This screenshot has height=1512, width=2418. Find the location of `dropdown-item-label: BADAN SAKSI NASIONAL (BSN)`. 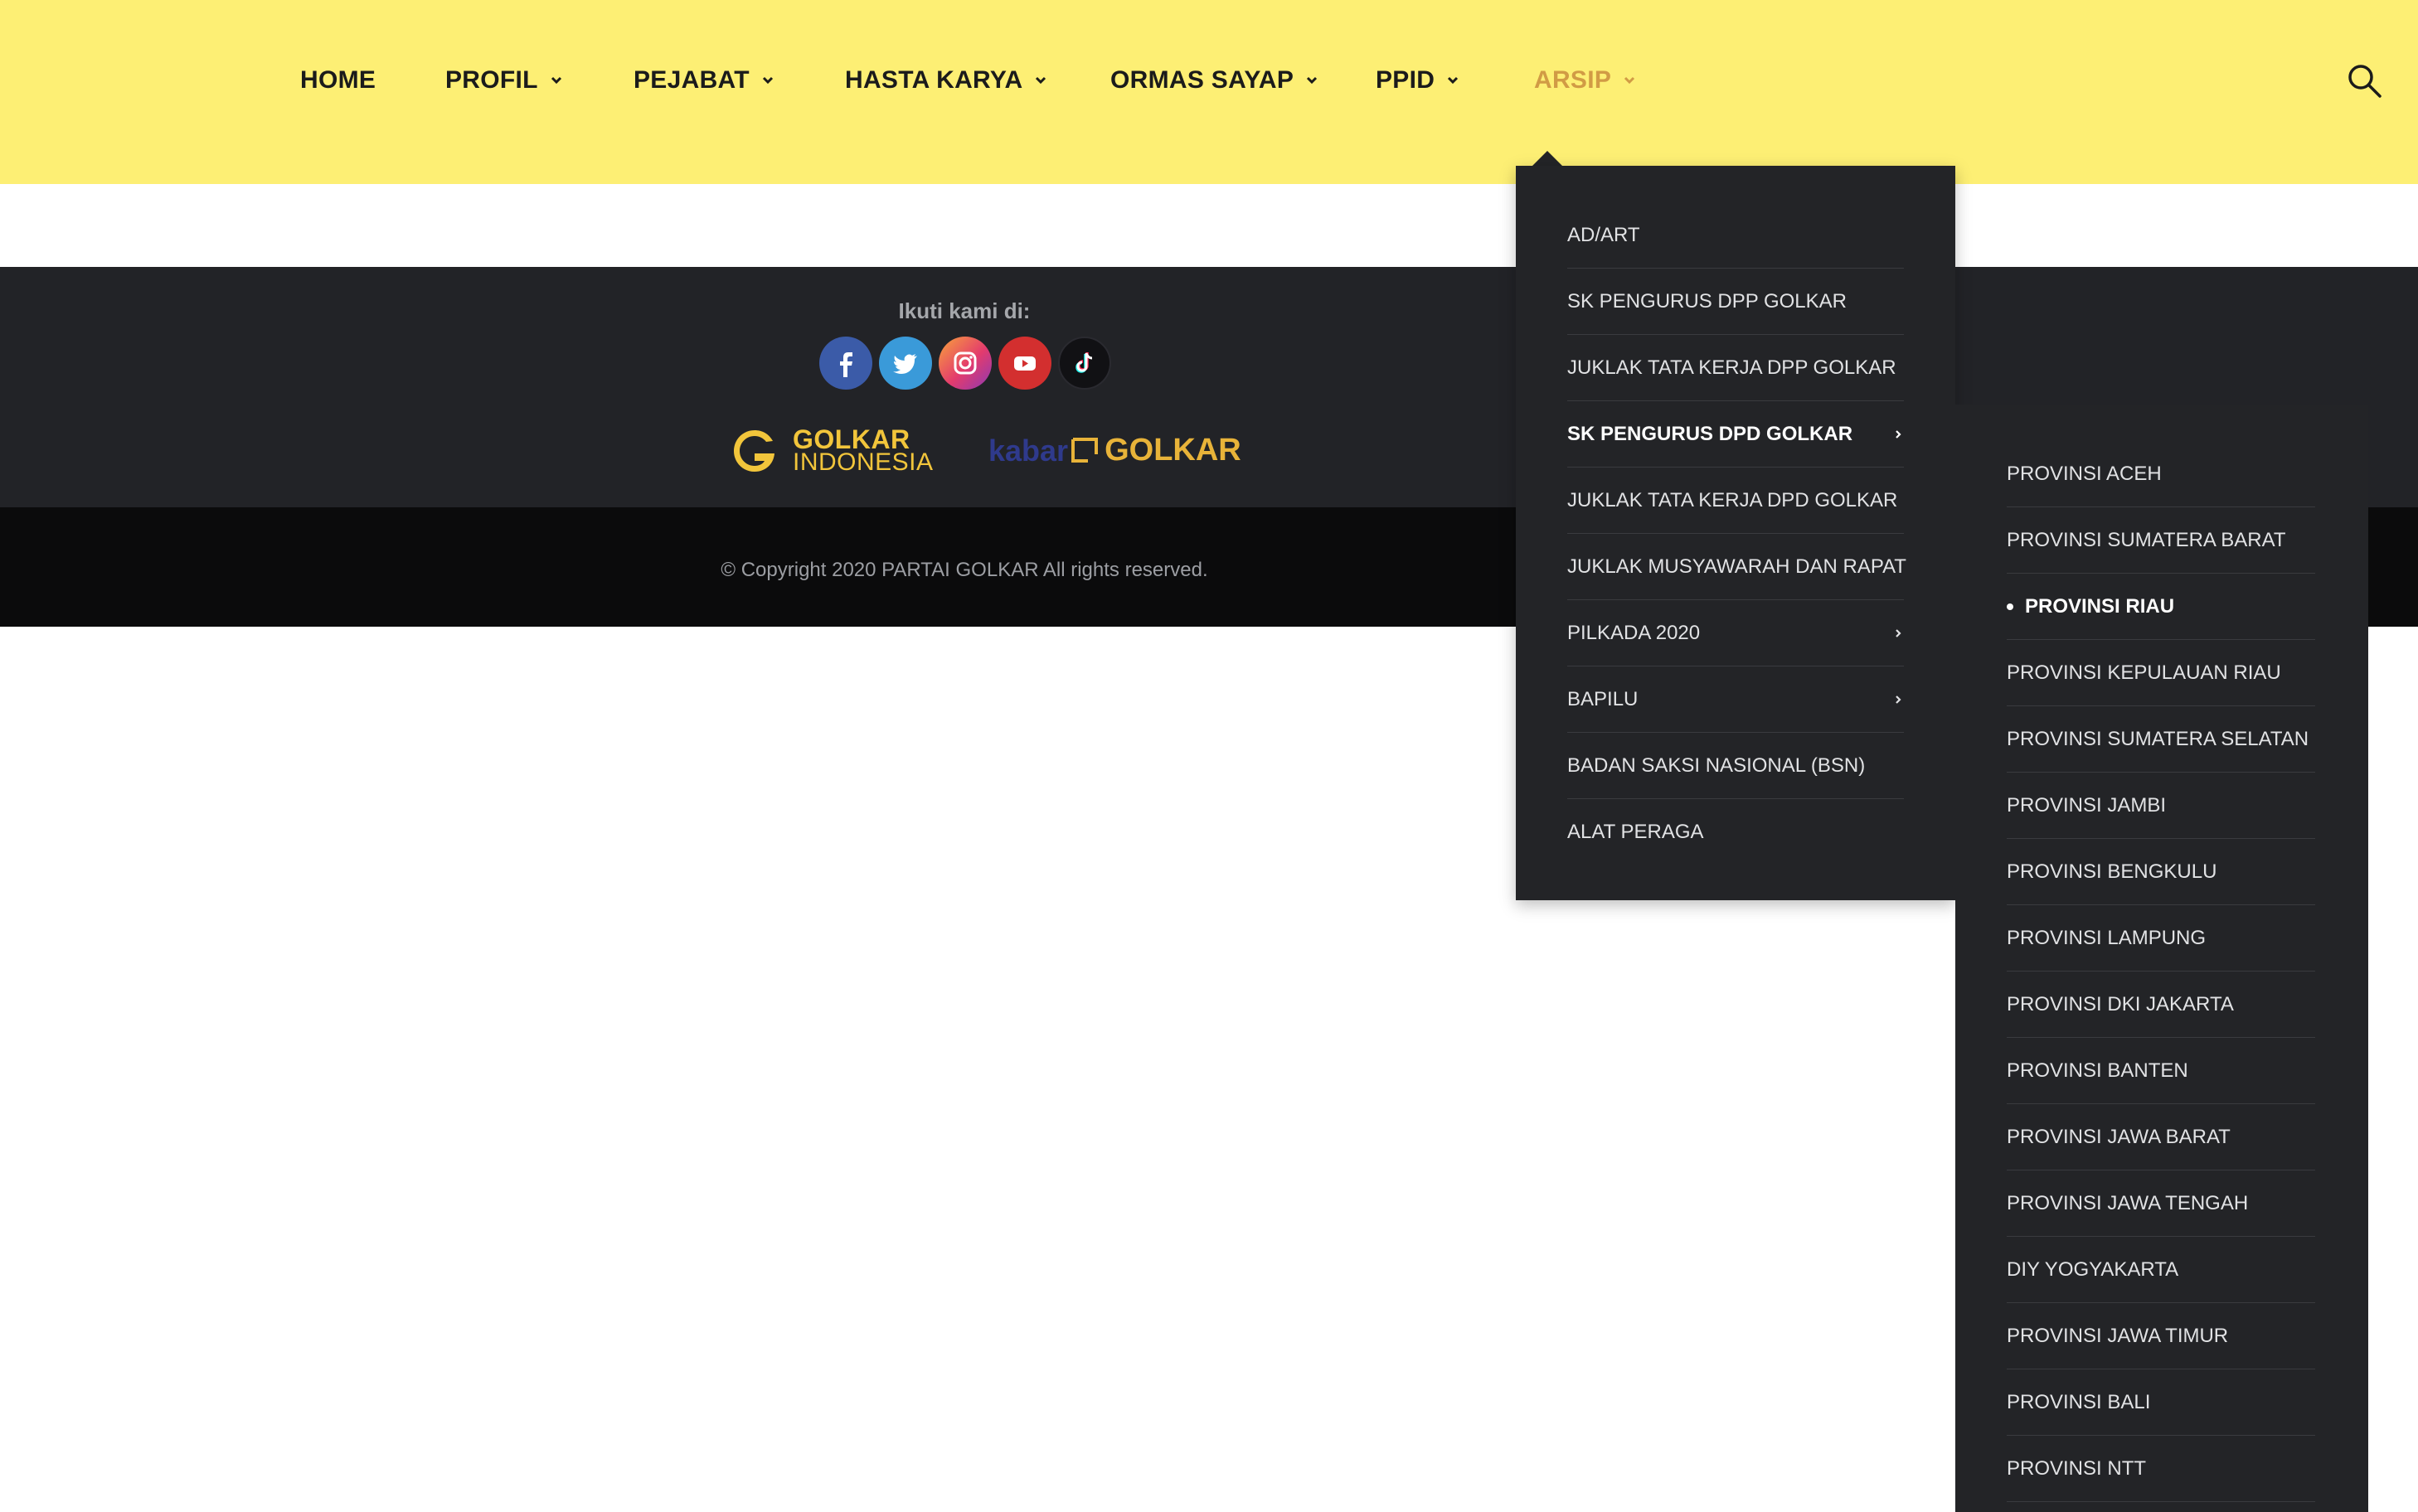

dropdown-item-label: BADAN SAKSI NASIONAL (BSN) is located at coordinates (1716, 765).